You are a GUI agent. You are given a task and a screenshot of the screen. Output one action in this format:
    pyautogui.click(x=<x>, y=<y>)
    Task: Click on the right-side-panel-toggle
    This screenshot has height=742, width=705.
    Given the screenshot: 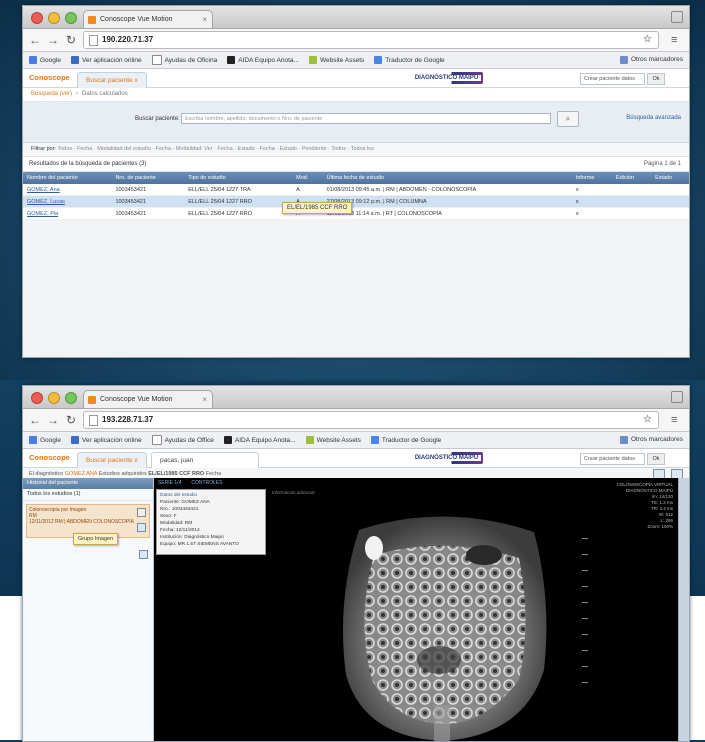 What is the action you would take?
    pyautogui.click(x=683, y=609)
    